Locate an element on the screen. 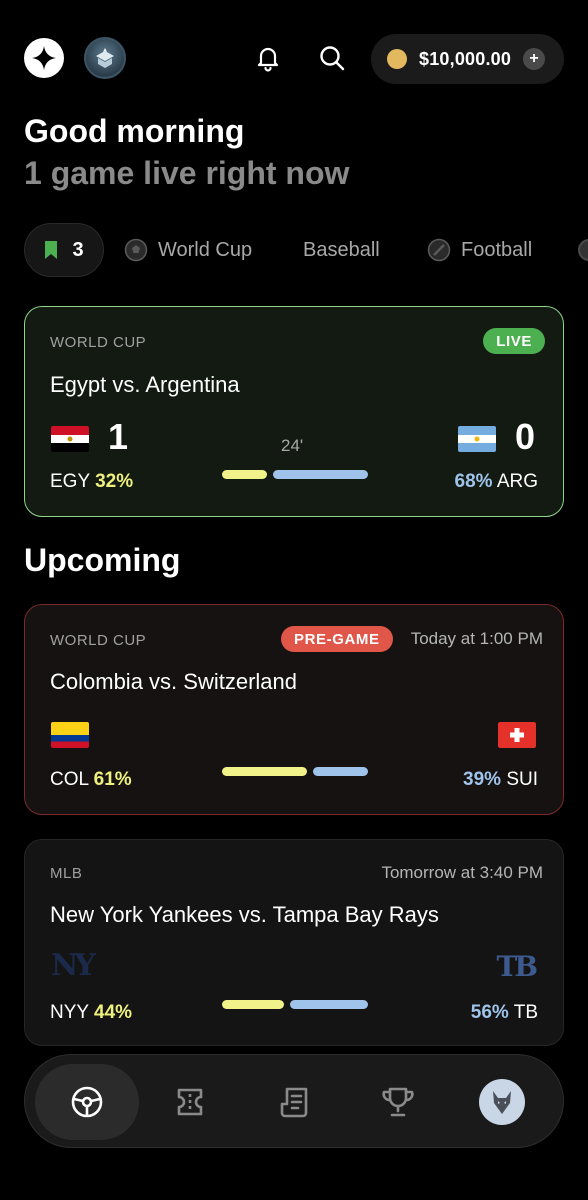 This screenshot has height=1200, width=588. filter-label: World Cup is located at coordinates (205, 249).